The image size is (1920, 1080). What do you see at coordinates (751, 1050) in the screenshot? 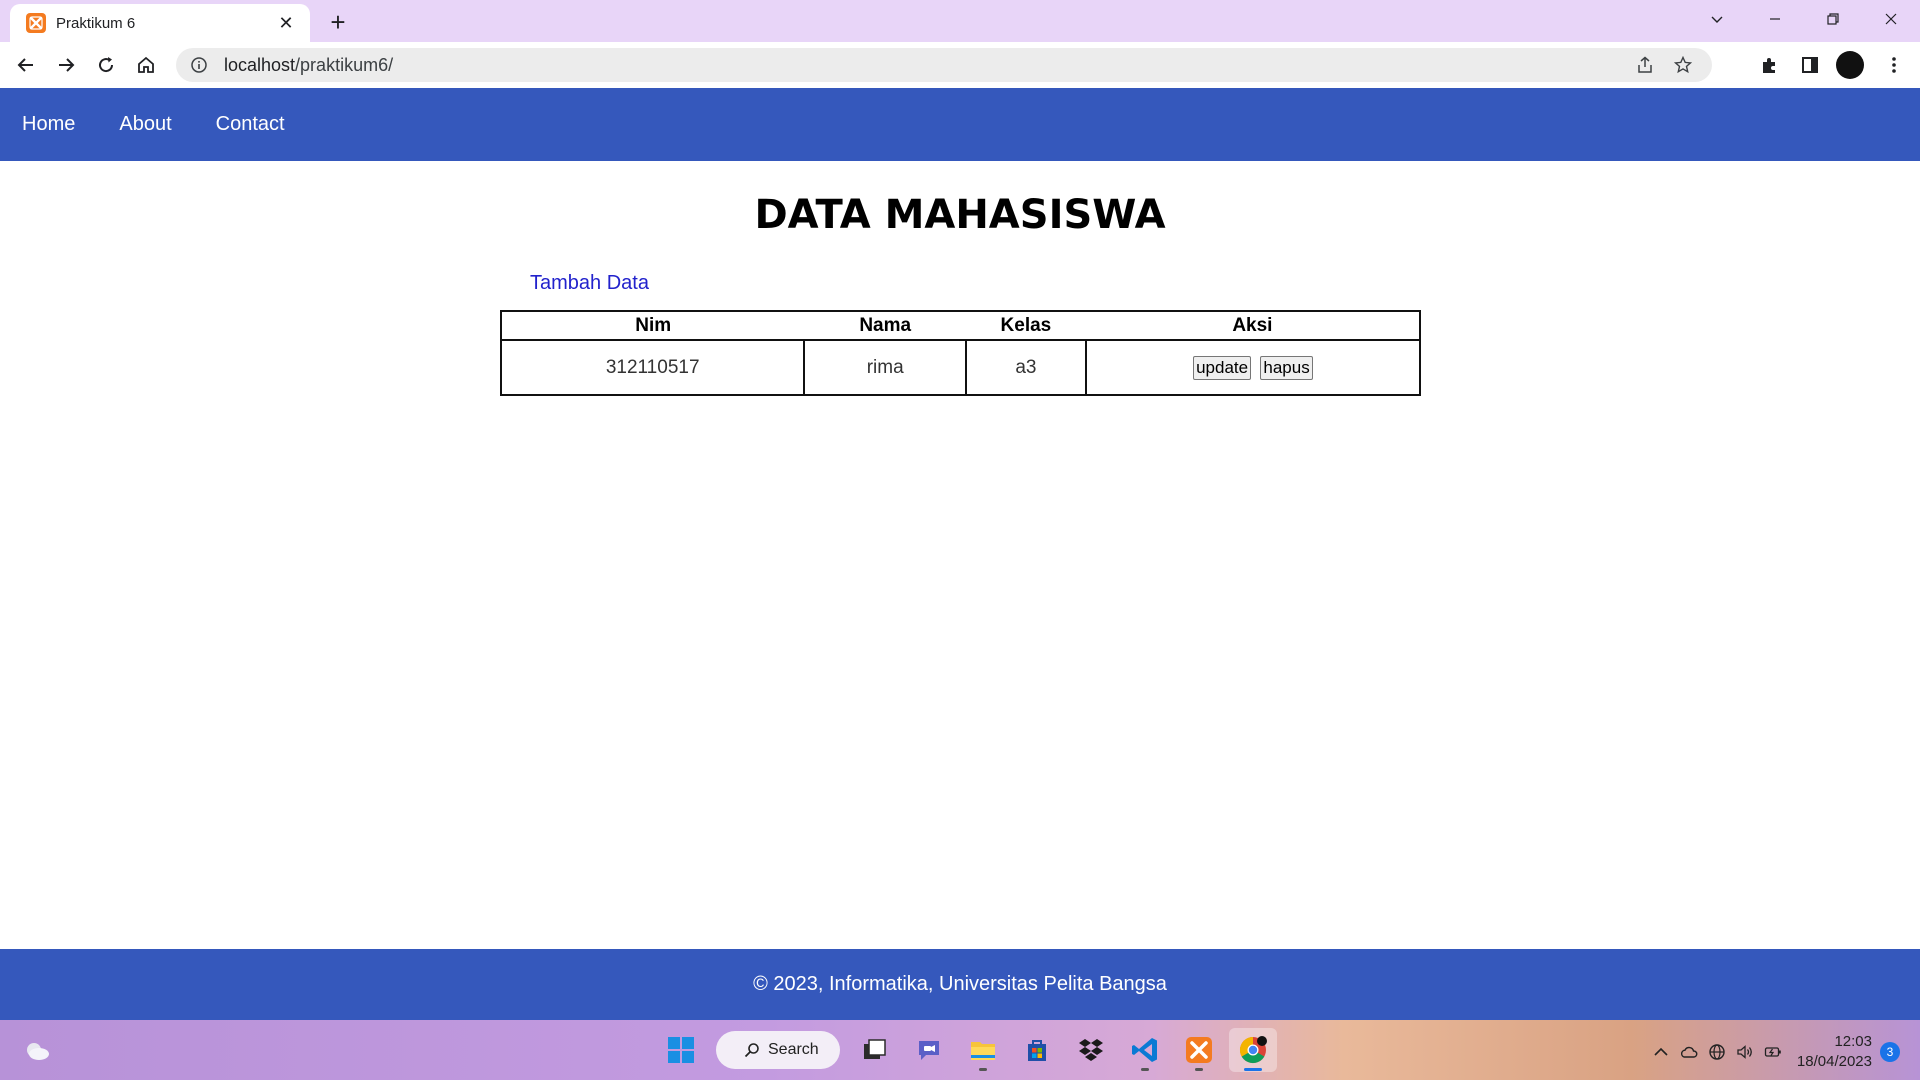
I see `search-icon` at bounding box center [751, 1050].